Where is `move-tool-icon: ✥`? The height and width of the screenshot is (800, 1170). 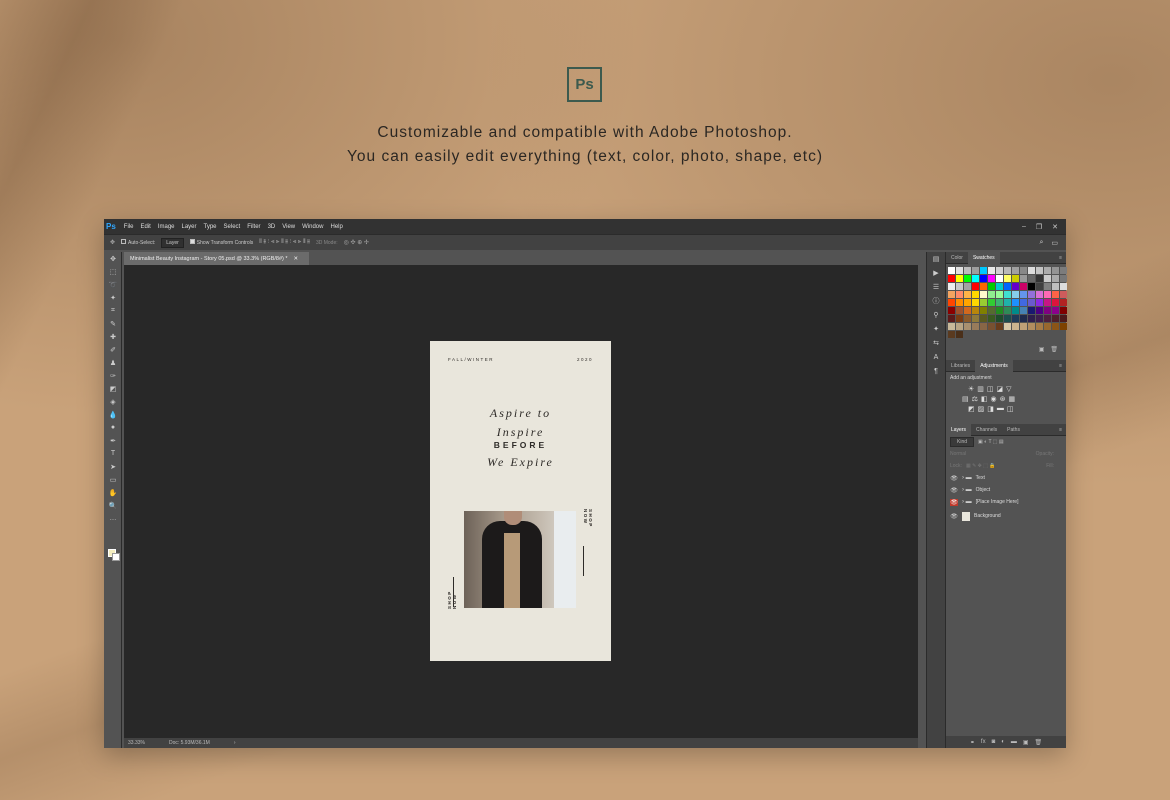 move-tool-icon: ✥ is located at coordinates (112, 242).